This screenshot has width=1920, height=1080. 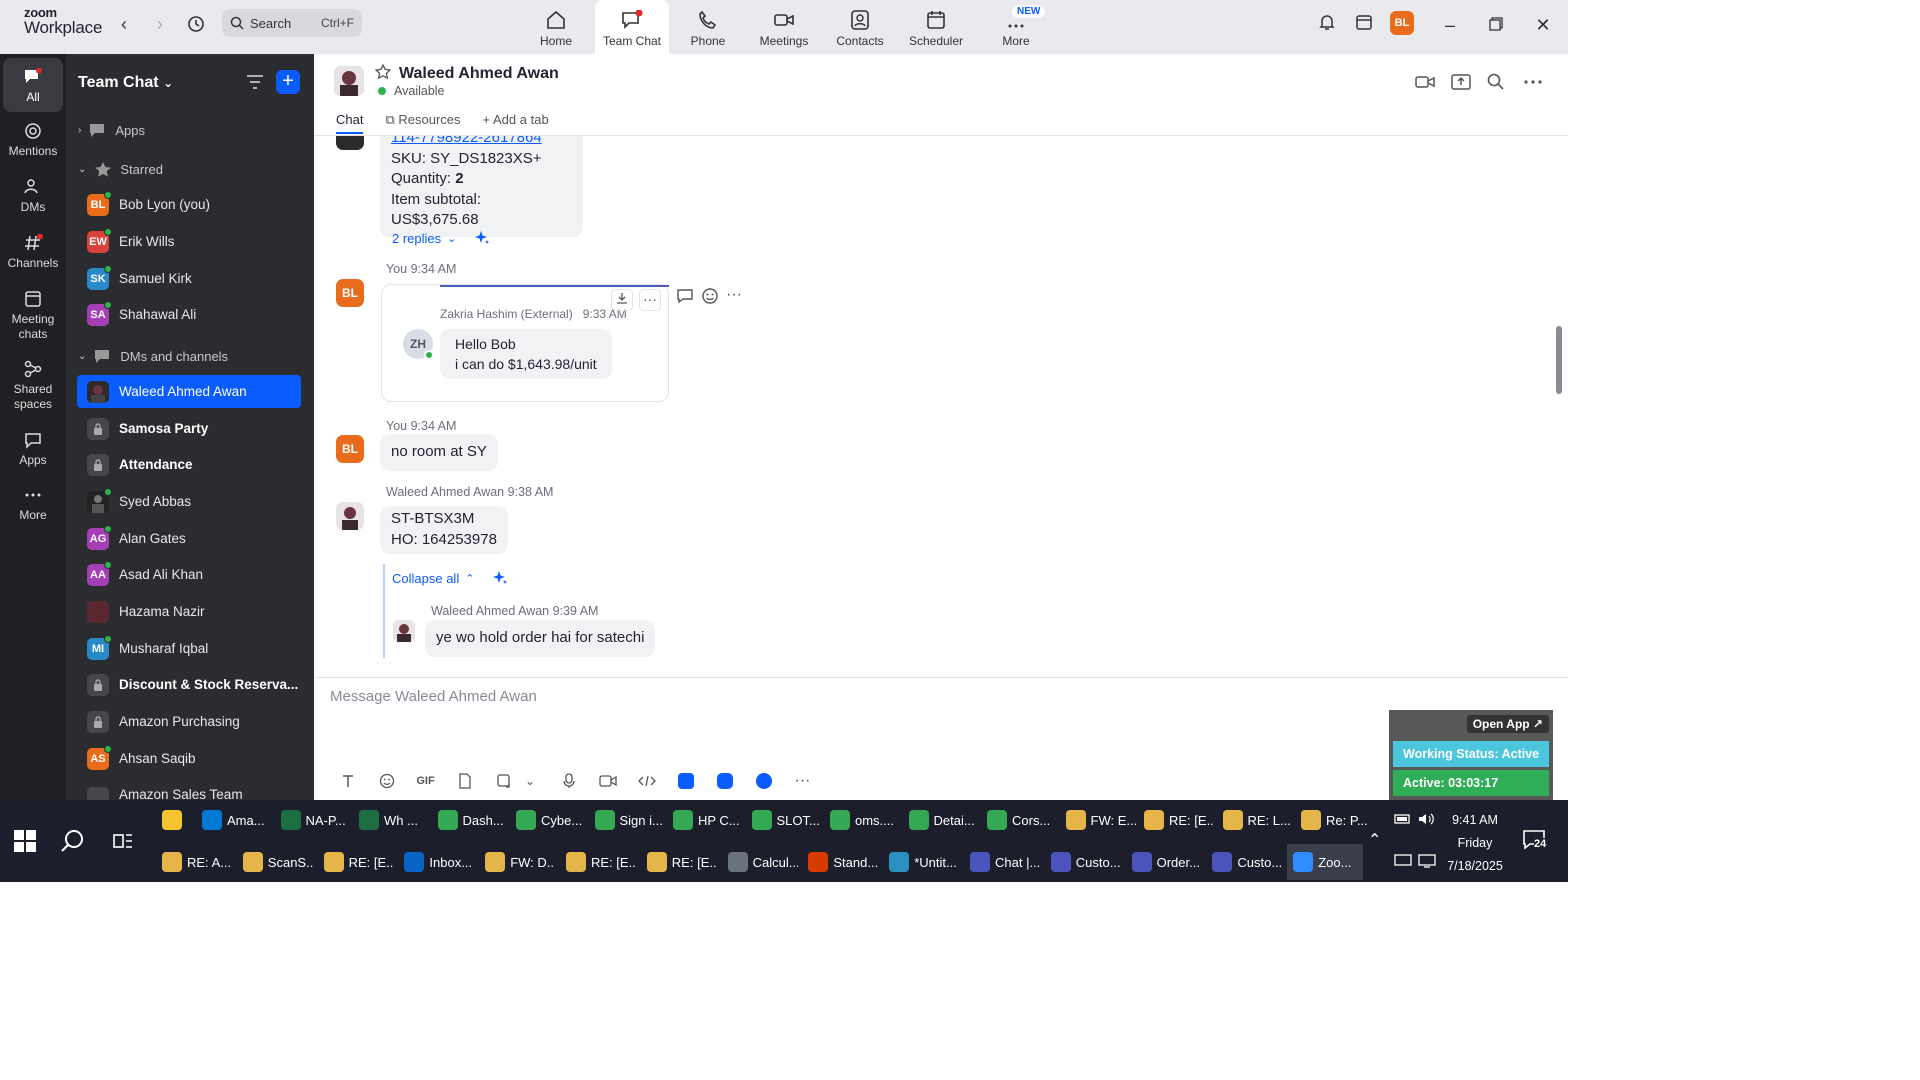 What do you see at coordinates (189, 428) in the screenshot?
I see `channel-item: Samosa Party` at bounding box center [189, 428].